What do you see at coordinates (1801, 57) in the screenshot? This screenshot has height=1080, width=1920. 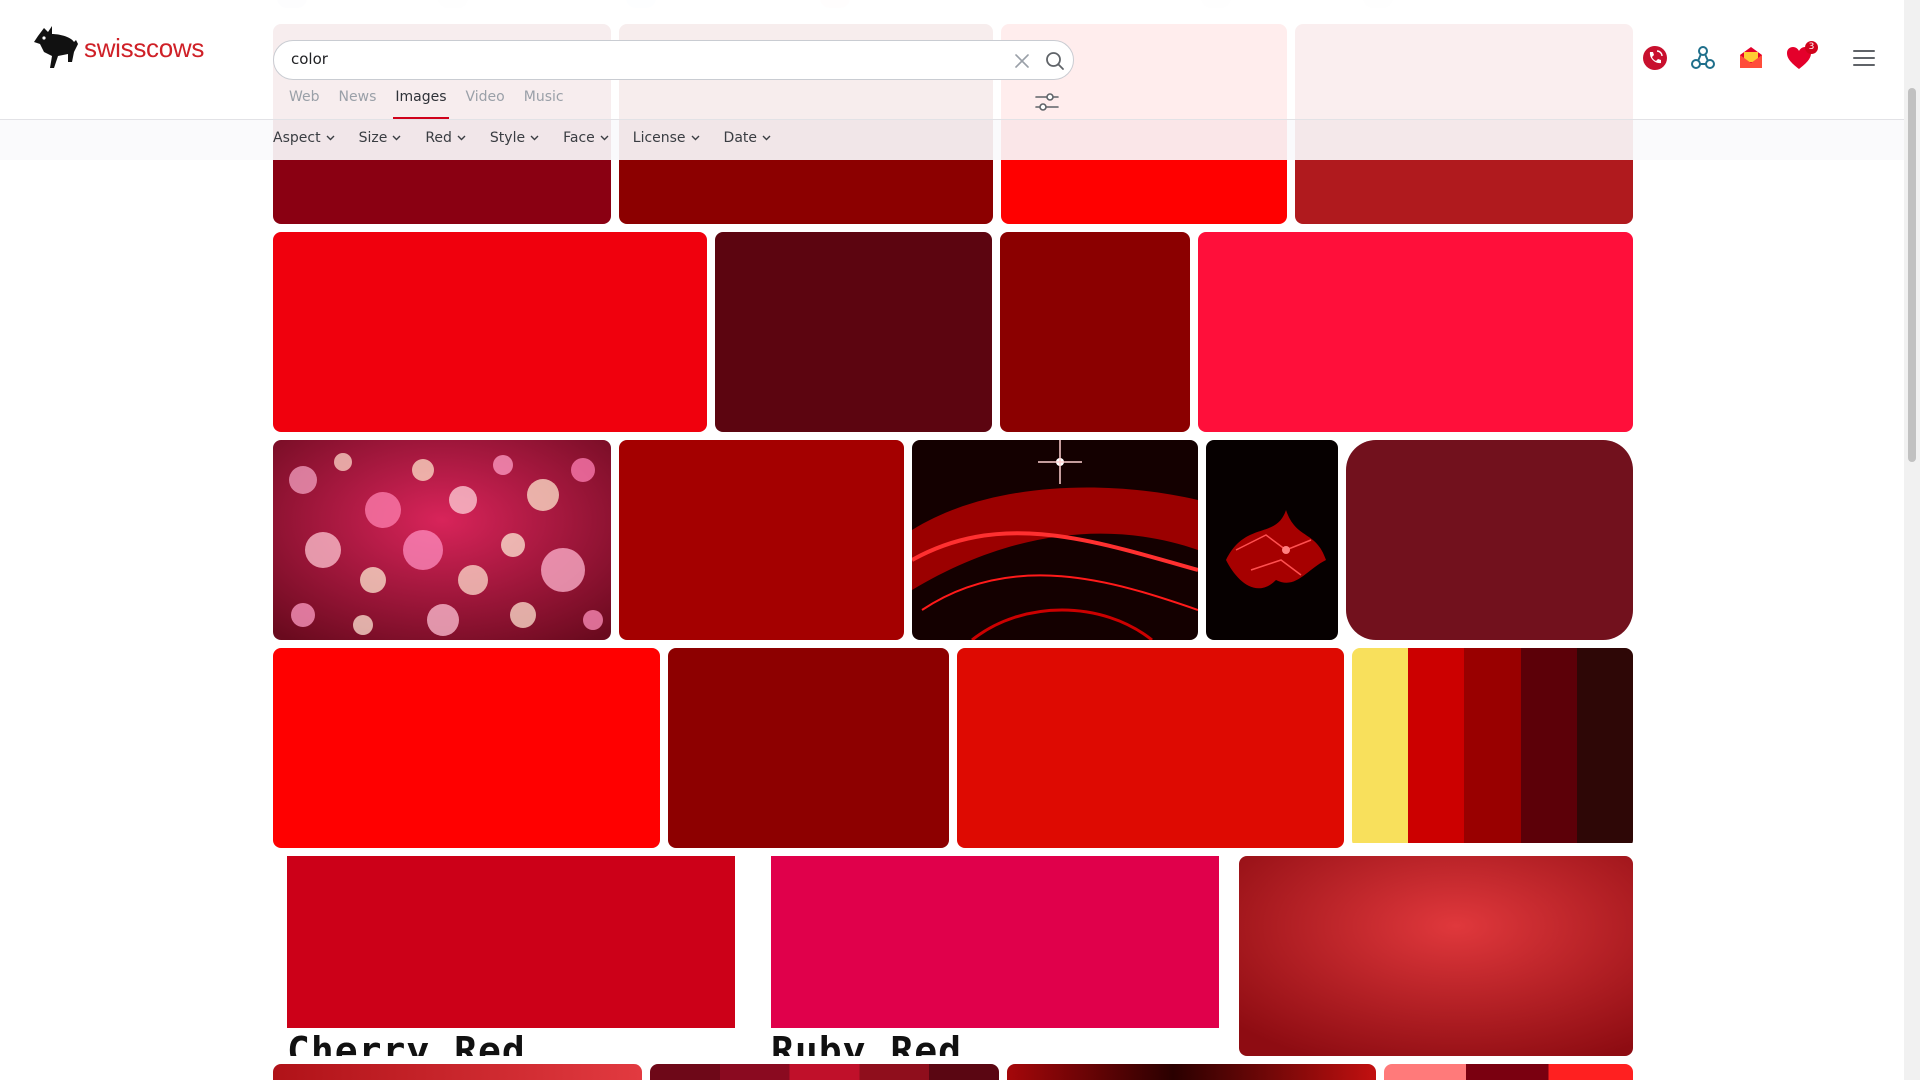 I see `favorites-button: 3` at bounding box center [1801, 57].